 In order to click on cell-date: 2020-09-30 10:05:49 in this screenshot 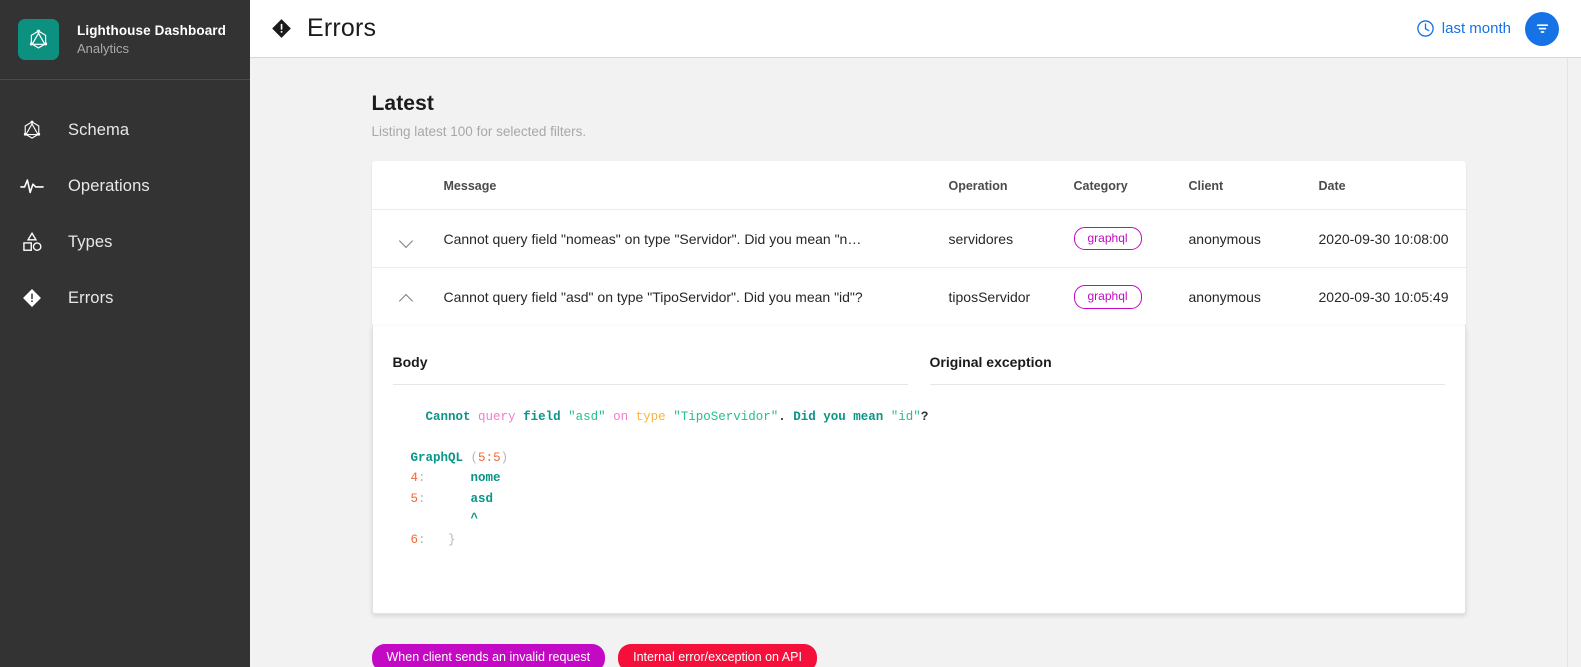, I will do `click(1383, 297)`.